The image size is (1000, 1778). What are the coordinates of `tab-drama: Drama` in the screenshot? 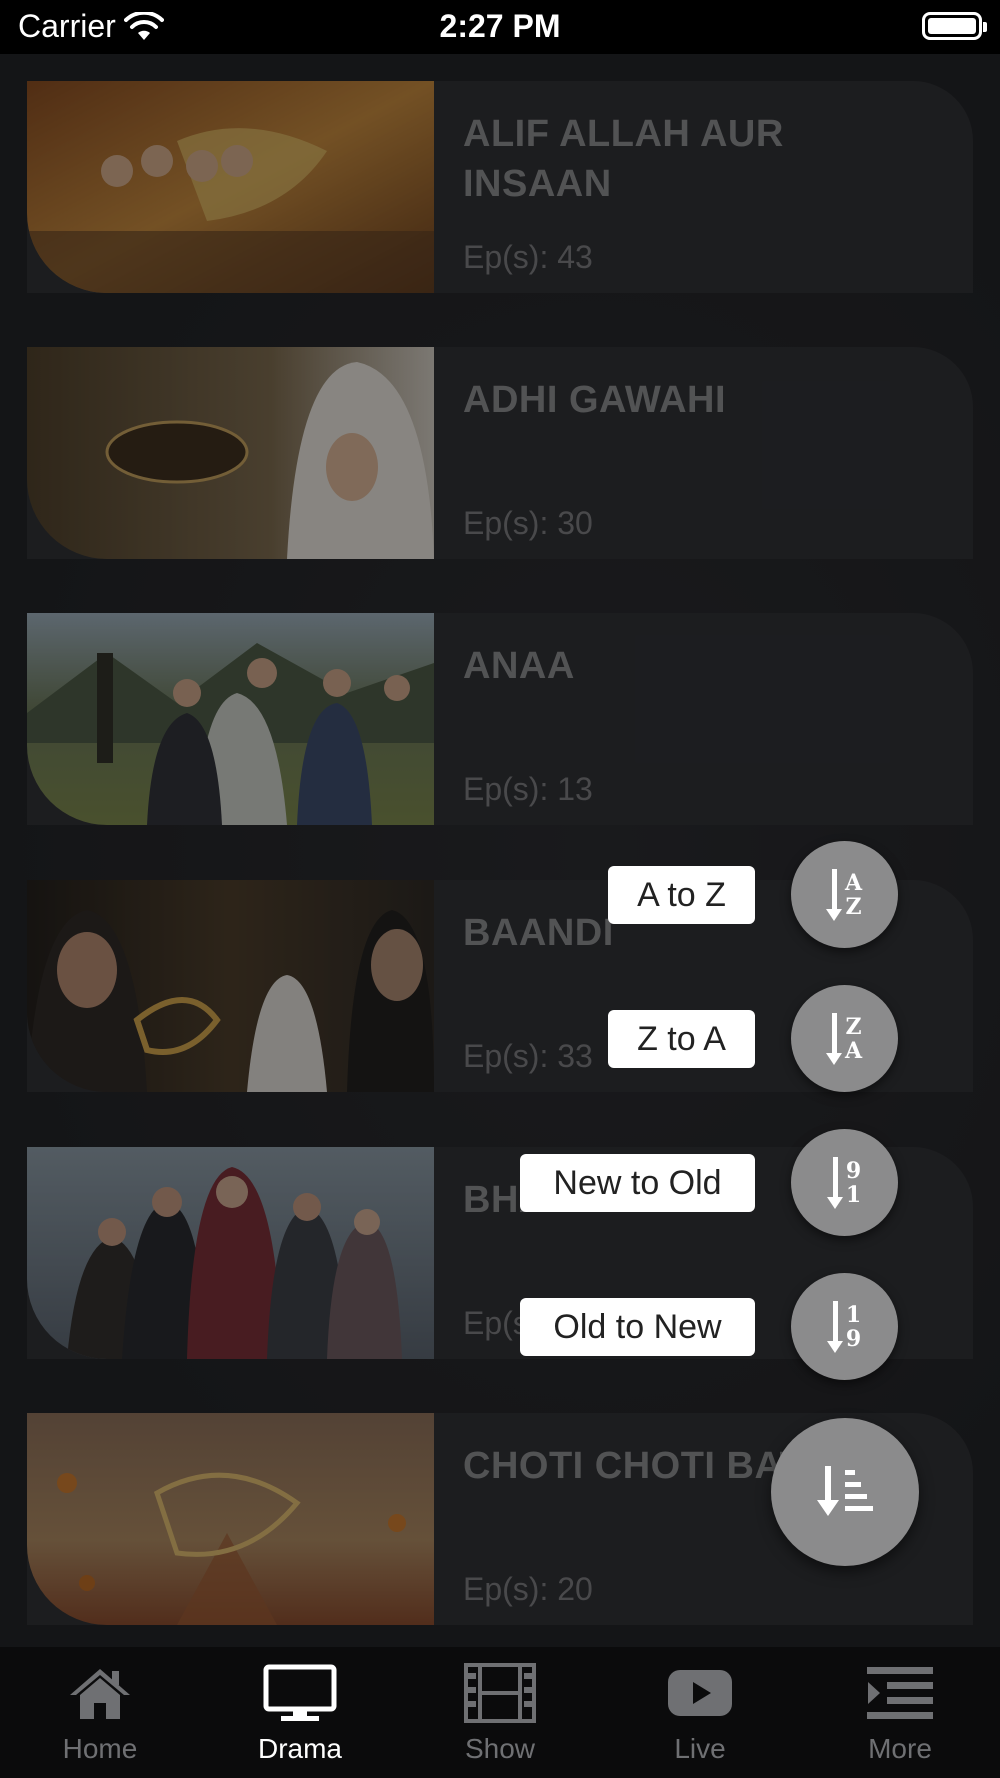 It's located at (300, 1712).